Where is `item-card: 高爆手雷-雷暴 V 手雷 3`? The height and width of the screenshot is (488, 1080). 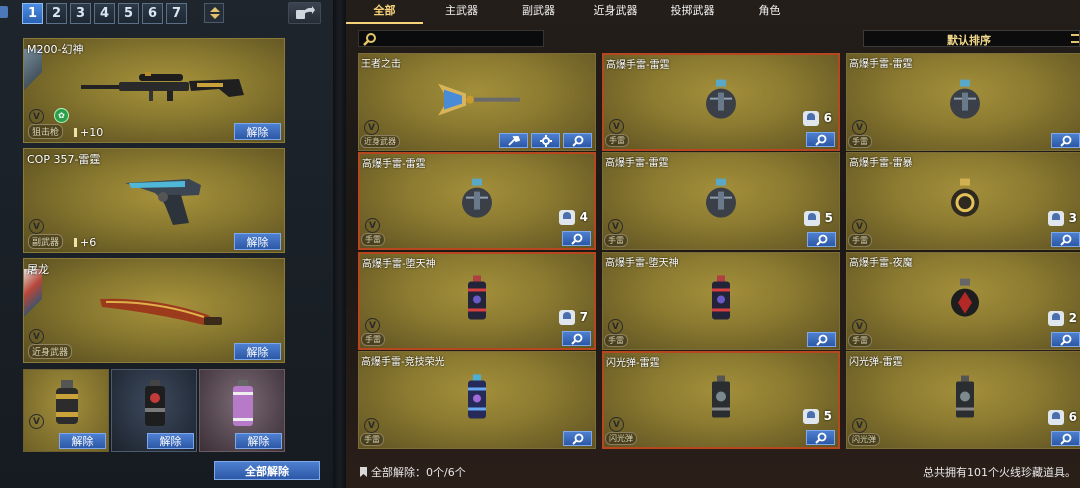 item-card: 高爆手雷-雷暴 V 手雷 3 is located at coordinates (963, 201).